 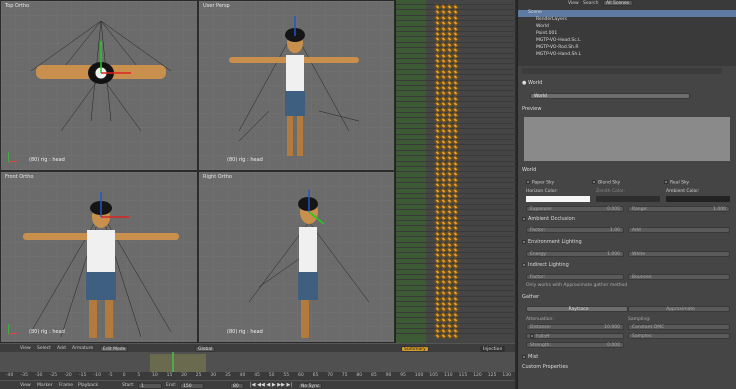 I want to click on exposure-field: Exposure: 0.000, so click(x=575, y=209).